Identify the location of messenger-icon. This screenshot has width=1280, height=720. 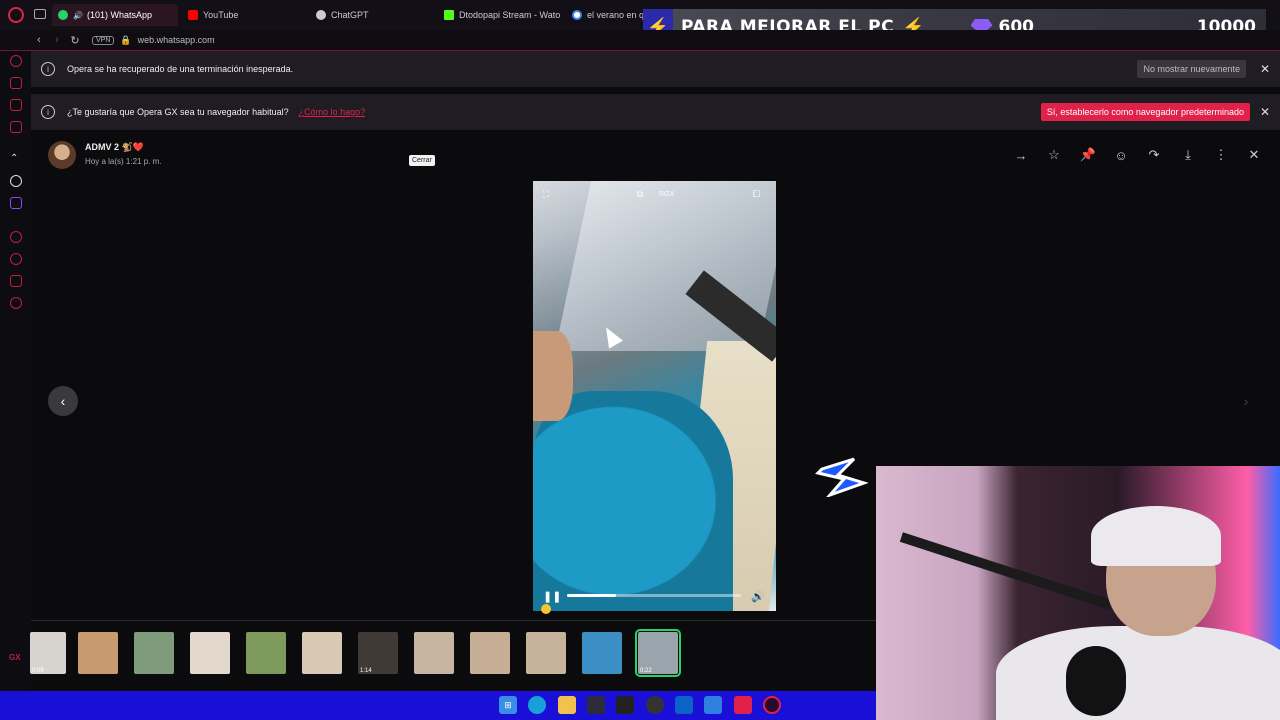
(16, 105).